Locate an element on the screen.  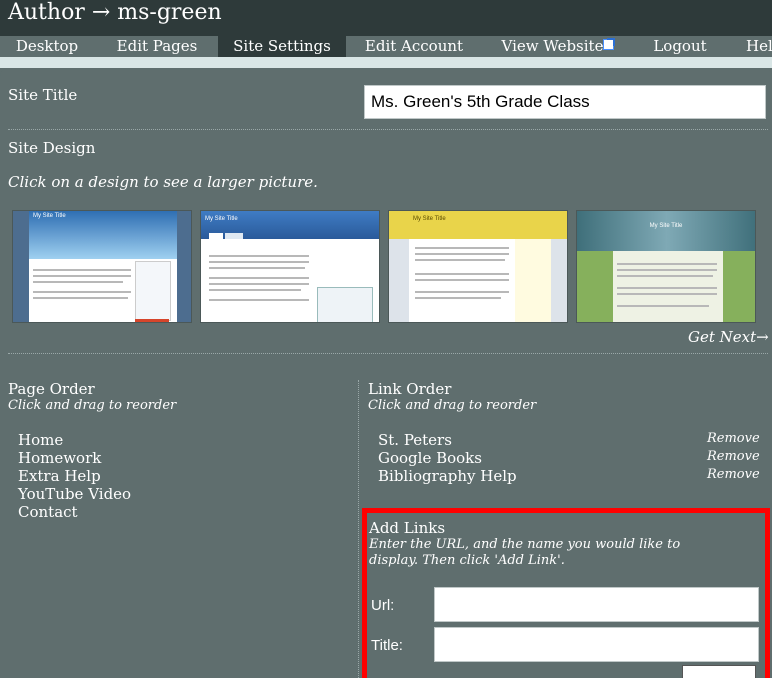
site-design-label: Site Design is located at coordinates (52, 148).